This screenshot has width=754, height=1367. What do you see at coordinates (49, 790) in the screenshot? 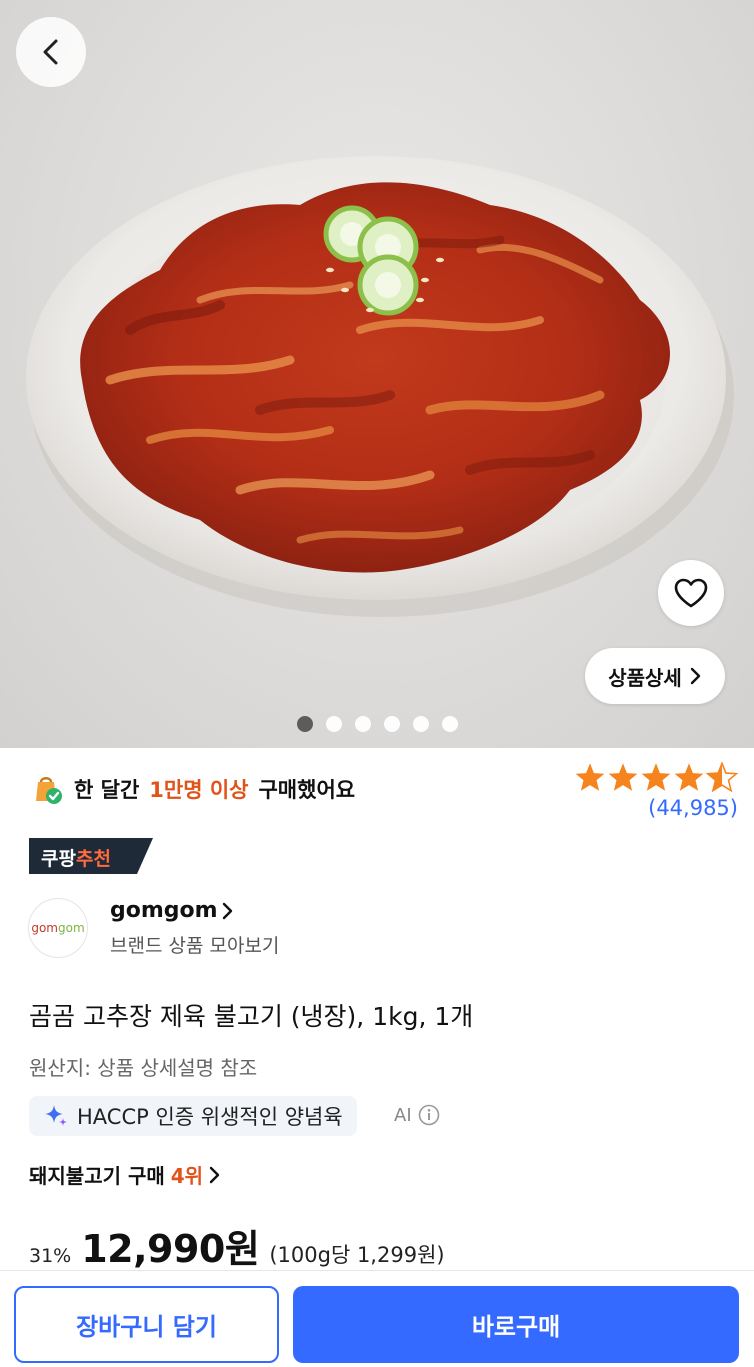
I see `shopping-bag-check-icon` at bounding box center [49, 790].